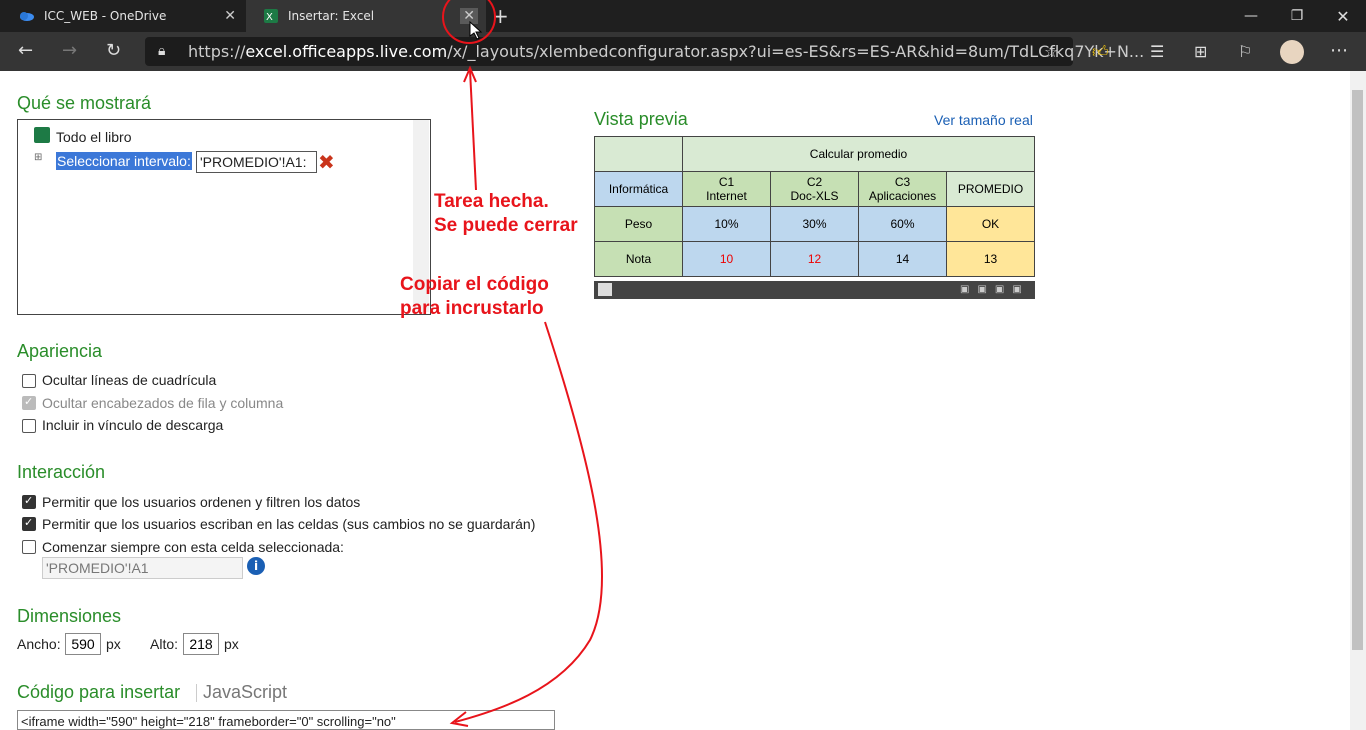 This screenshot has height=730, width=1366. What do you see at coordinates (902, 189) in the screenshot?
I see `table-cell: C3 Aplicaciones` at bounding box center [902, 189].